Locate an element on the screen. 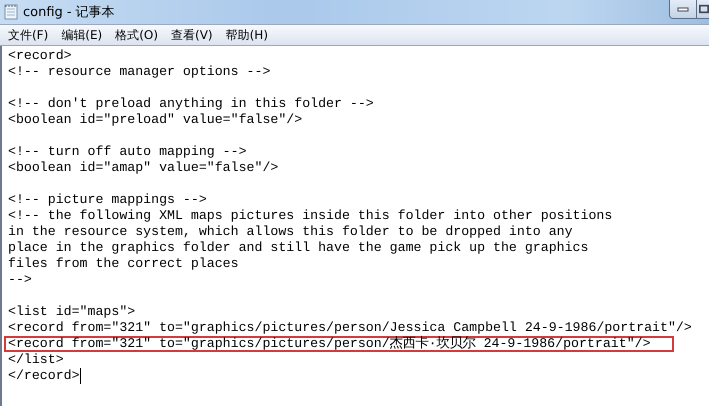 This screenshot has height=406, width=709. window-title: config - 记事本 is located at coordinates (69, 12).